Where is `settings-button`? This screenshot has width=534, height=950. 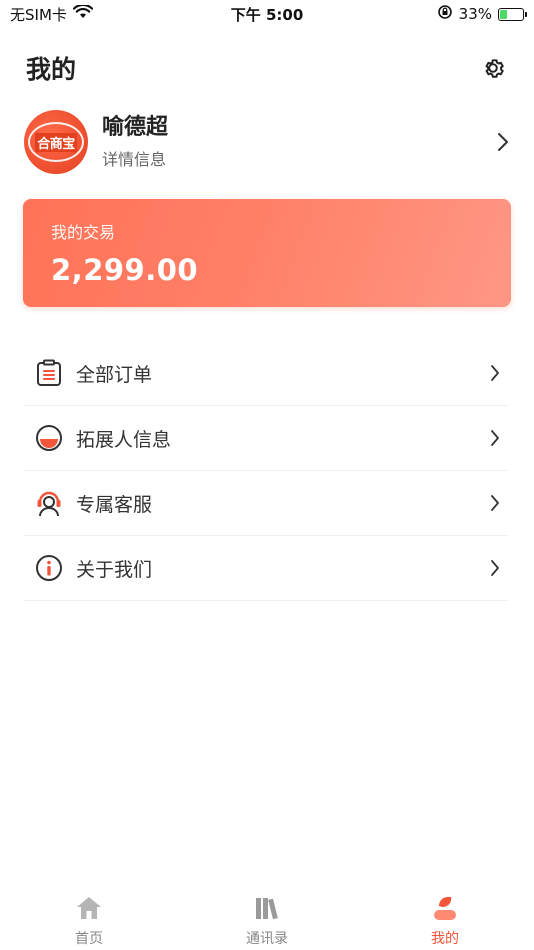
settings-button is located at coordinates (493, 68).